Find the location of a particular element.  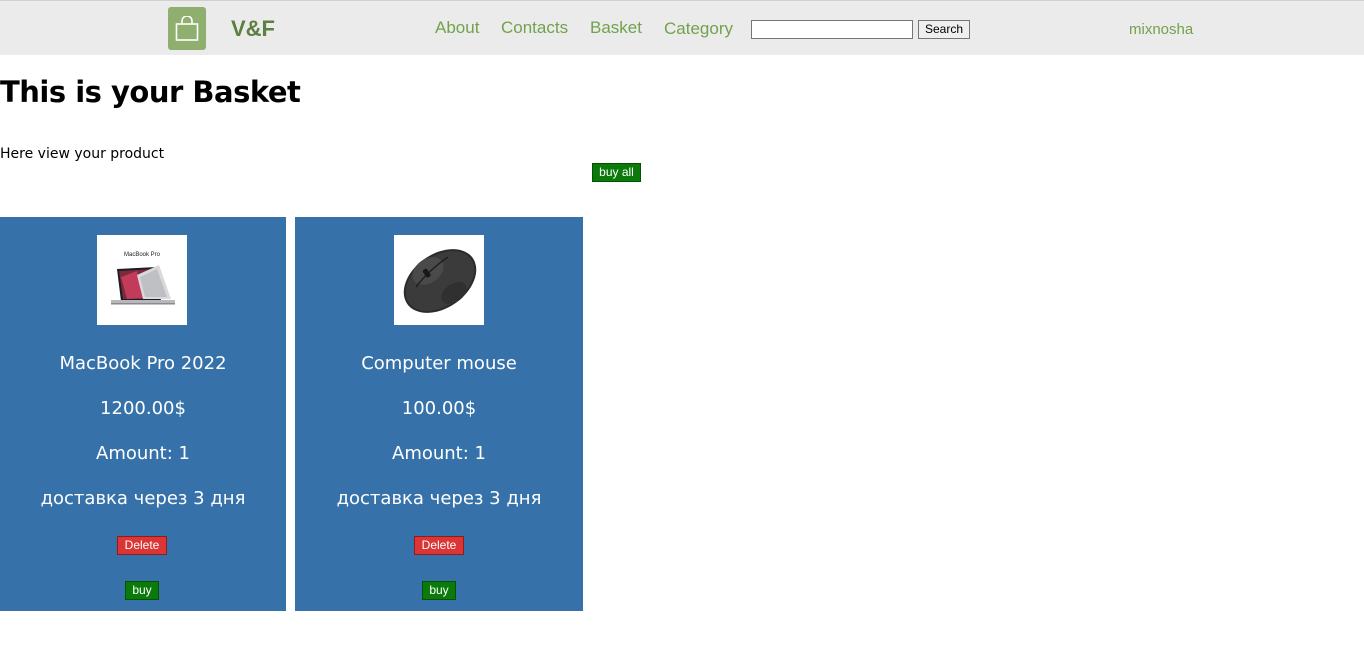

product-image: MacBook Pro is located at coordinates (142, 280).